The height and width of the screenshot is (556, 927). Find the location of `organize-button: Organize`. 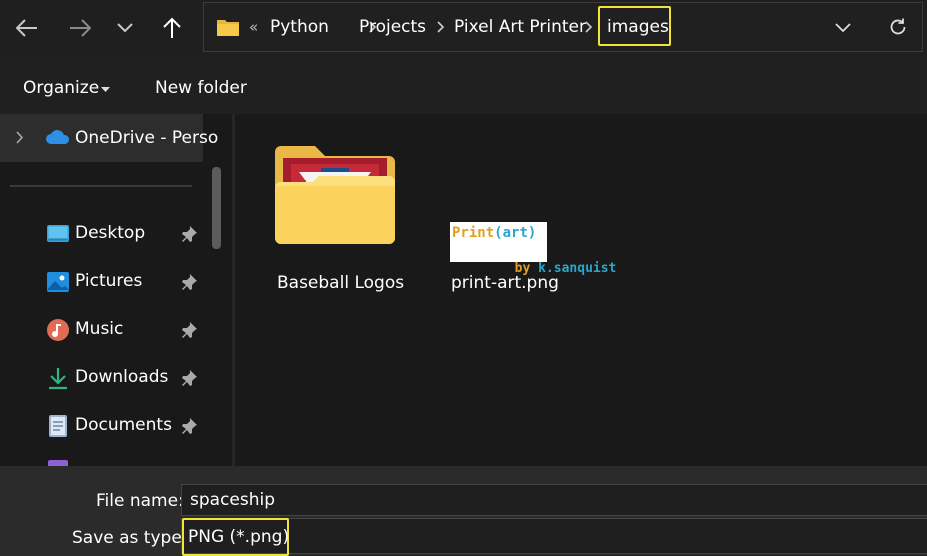

organize-button: Organize is located at coordinates (61, 88).